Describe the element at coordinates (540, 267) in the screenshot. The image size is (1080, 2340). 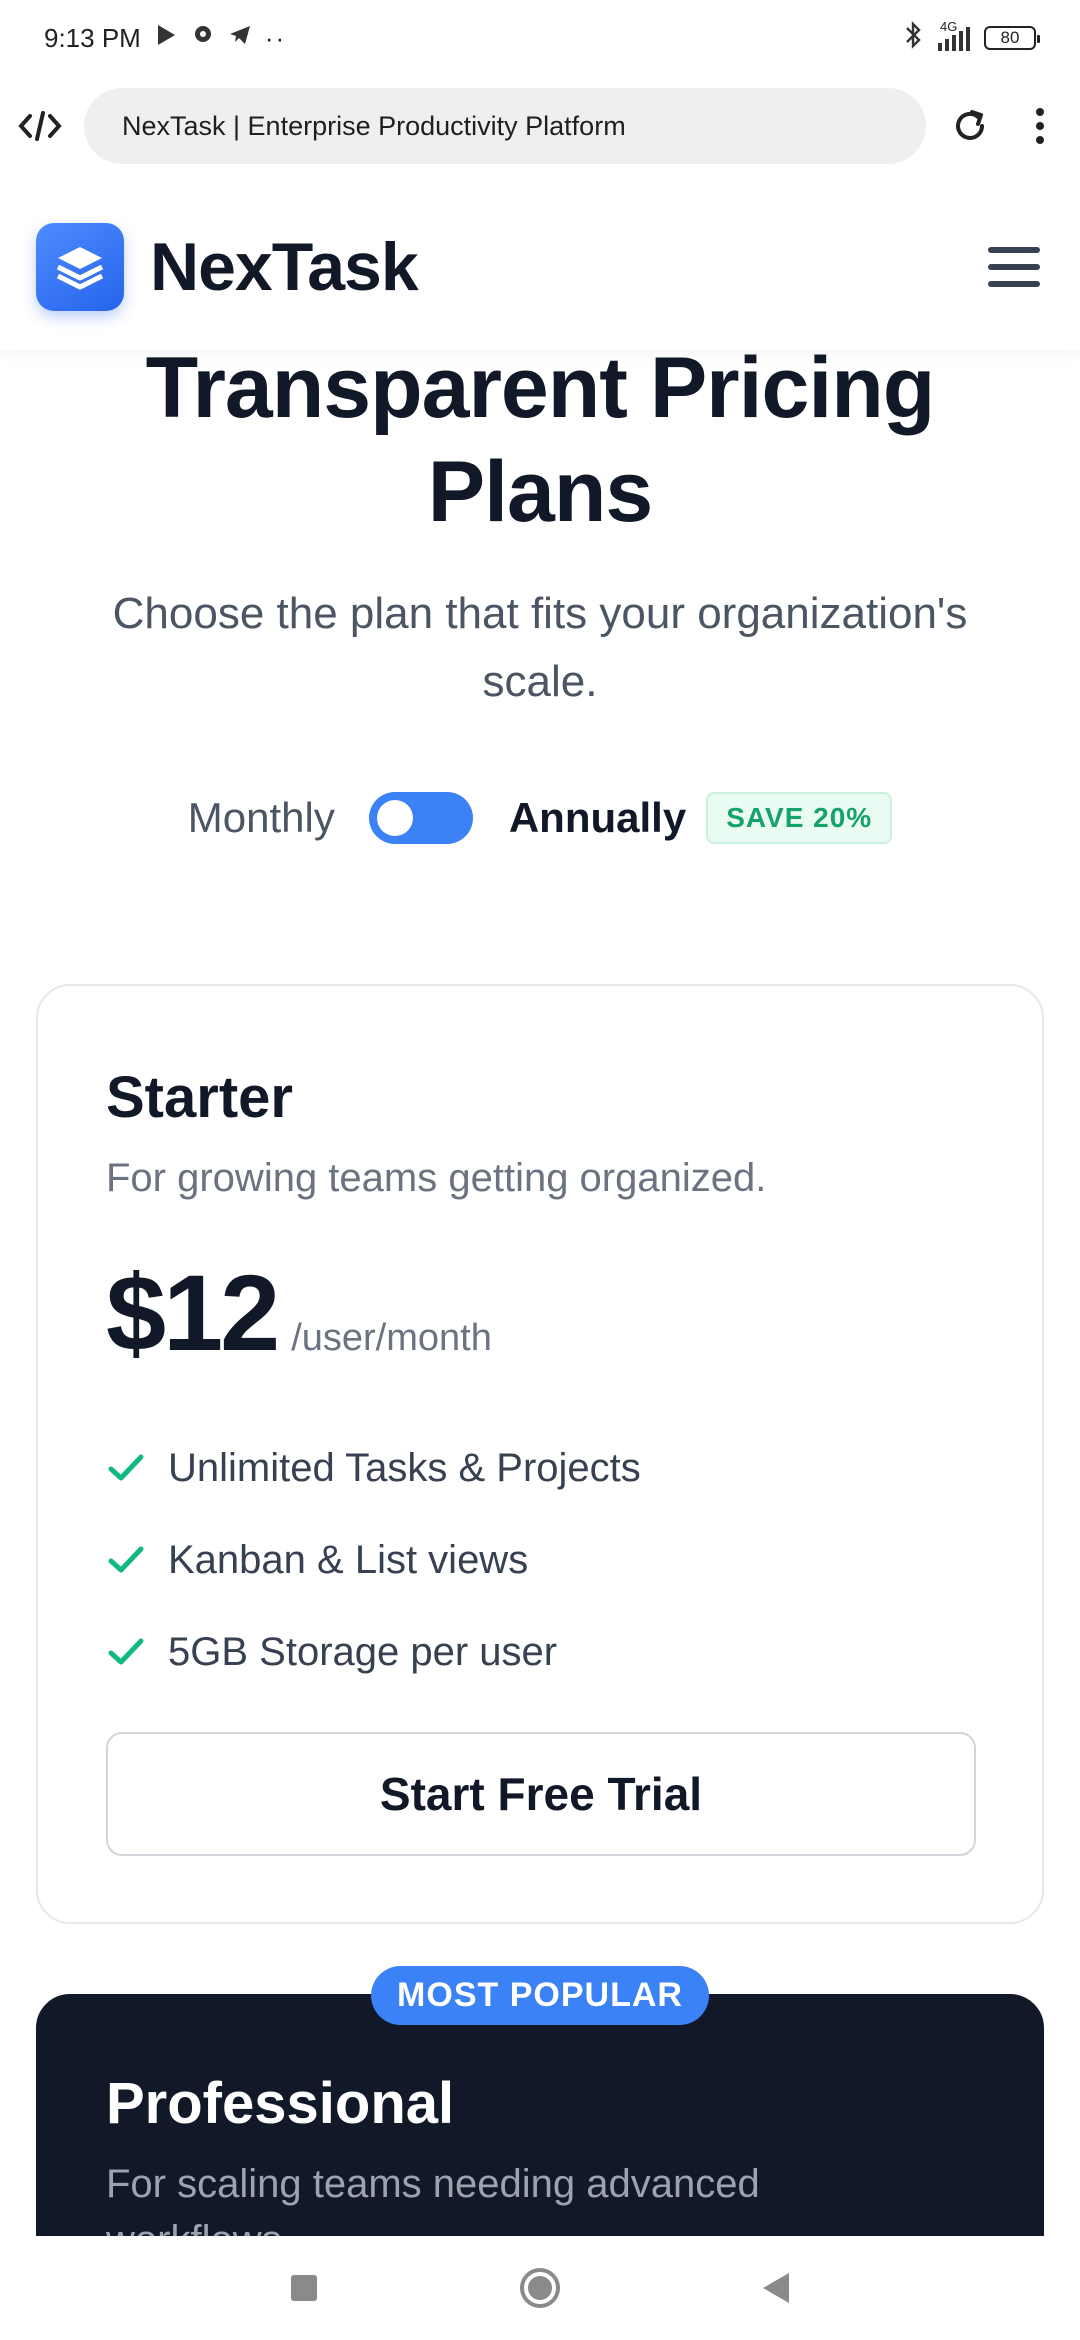
I see `site-header: NexTask` at that location.